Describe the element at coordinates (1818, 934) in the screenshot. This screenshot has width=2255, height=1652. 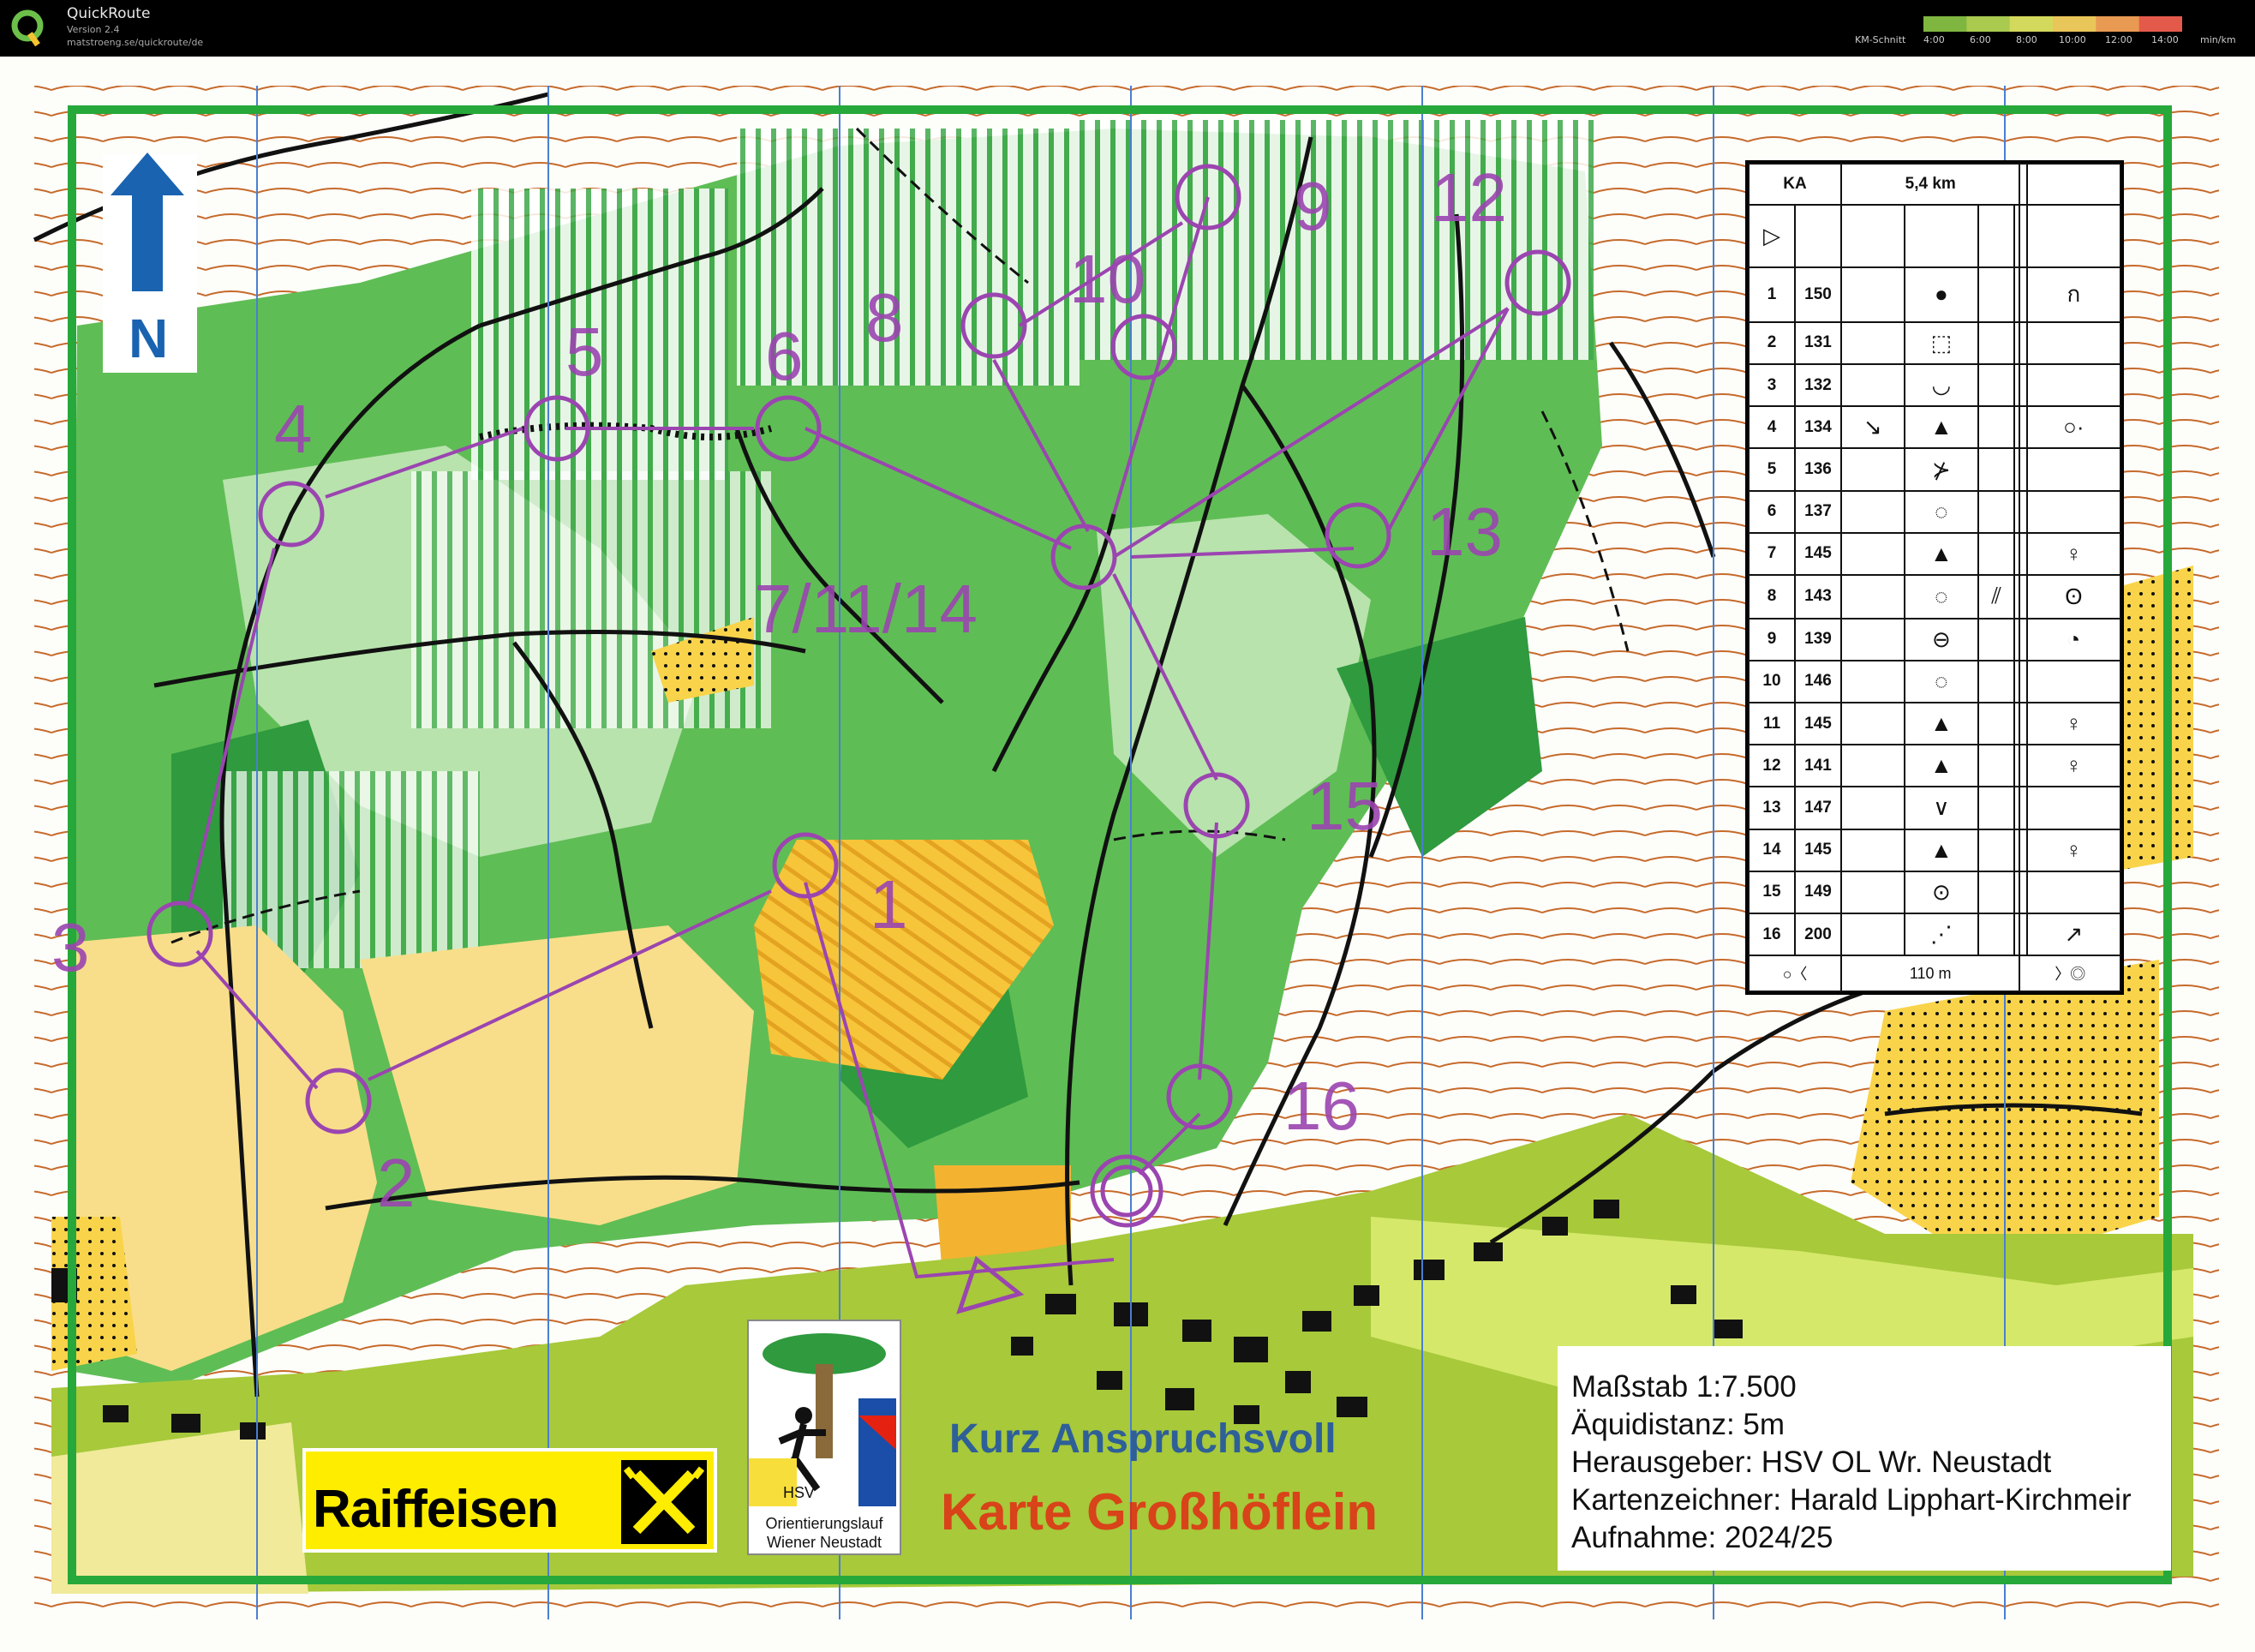
I see `control-code: 200` at that location.